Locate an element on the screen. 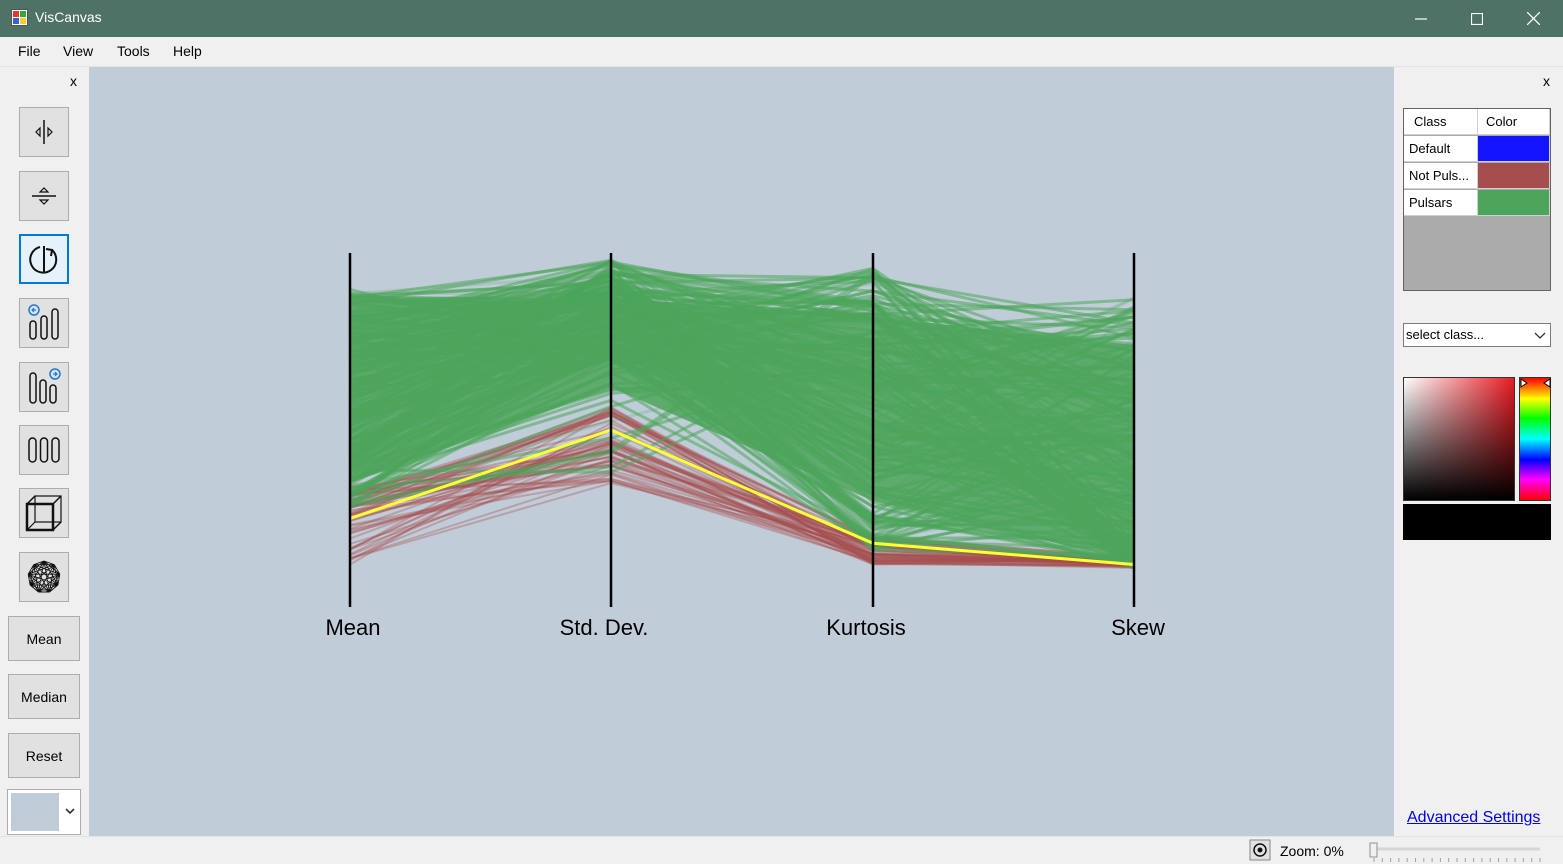  left-toolbar: x Mean Median Reset is located at coordinates (44, 451).